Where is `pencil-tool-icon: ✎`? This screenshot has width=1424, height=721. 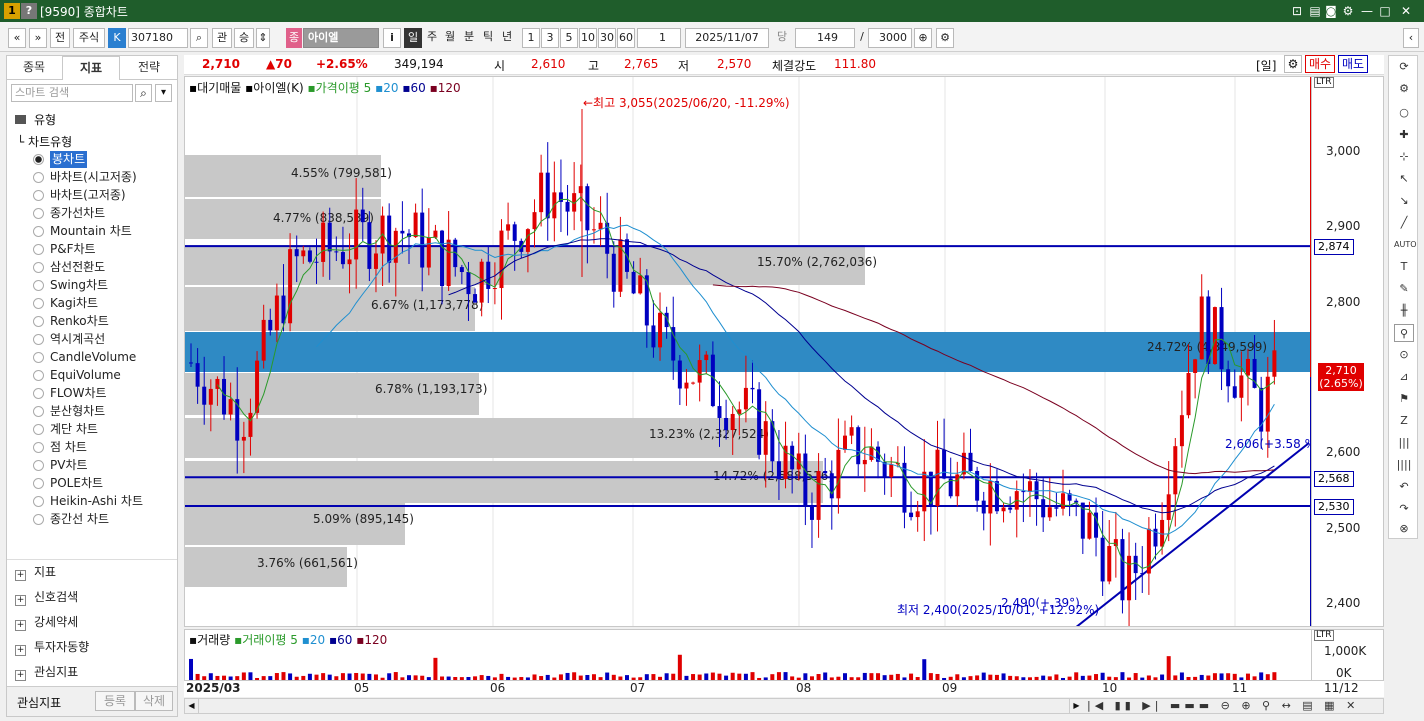
pencil-tool-icon: ✎ is located at coordinates (1404, 289).